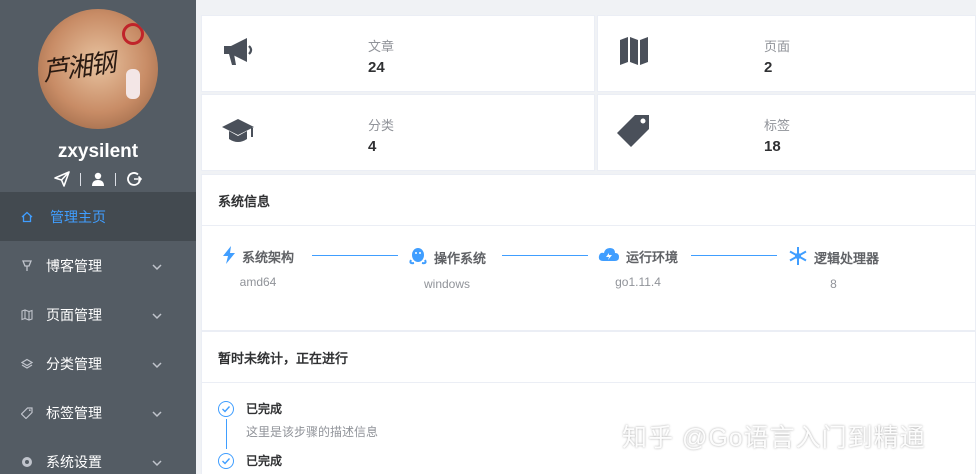  I want to click on cloud-icon, so click(609, 256).